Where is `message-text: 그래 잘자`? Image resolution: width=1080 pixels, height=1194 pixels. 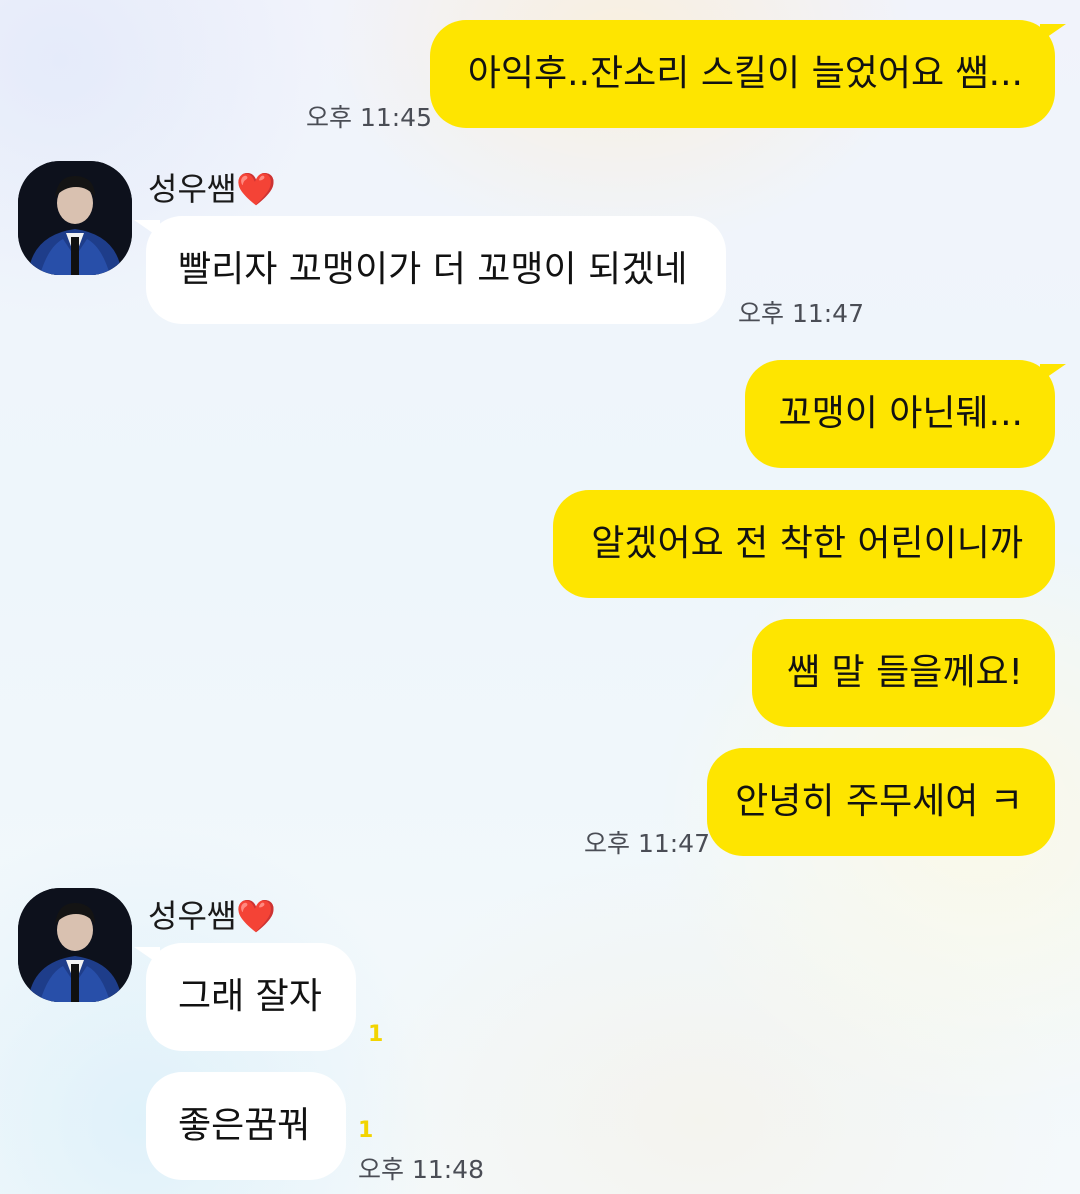
message-text: 그래 잘자 is located at coordinates (250, 996).